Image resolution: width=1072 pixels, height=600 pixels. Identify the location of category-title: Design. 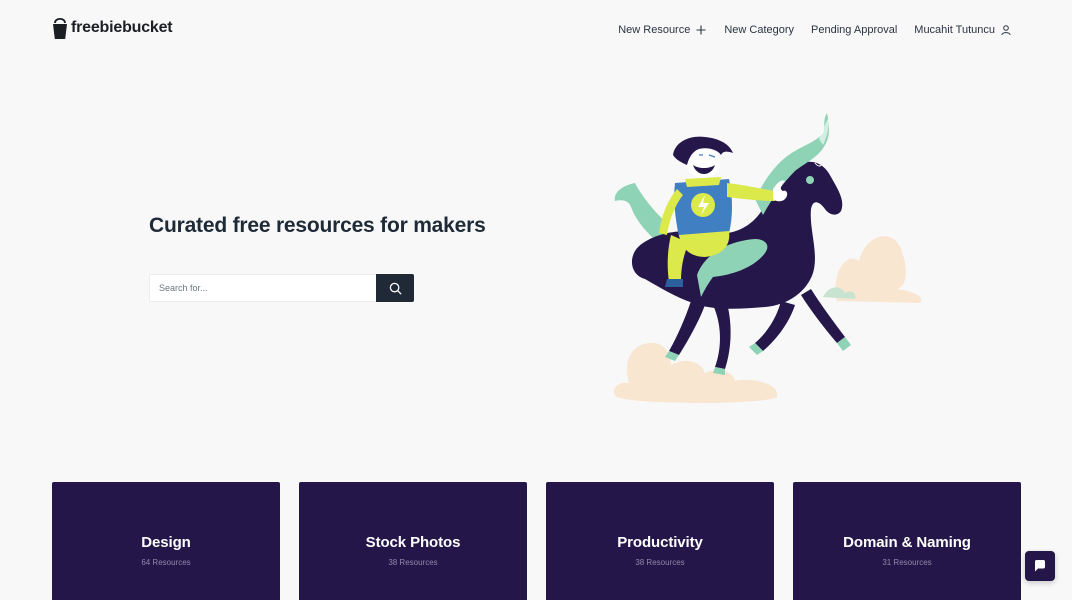
(166, 542).